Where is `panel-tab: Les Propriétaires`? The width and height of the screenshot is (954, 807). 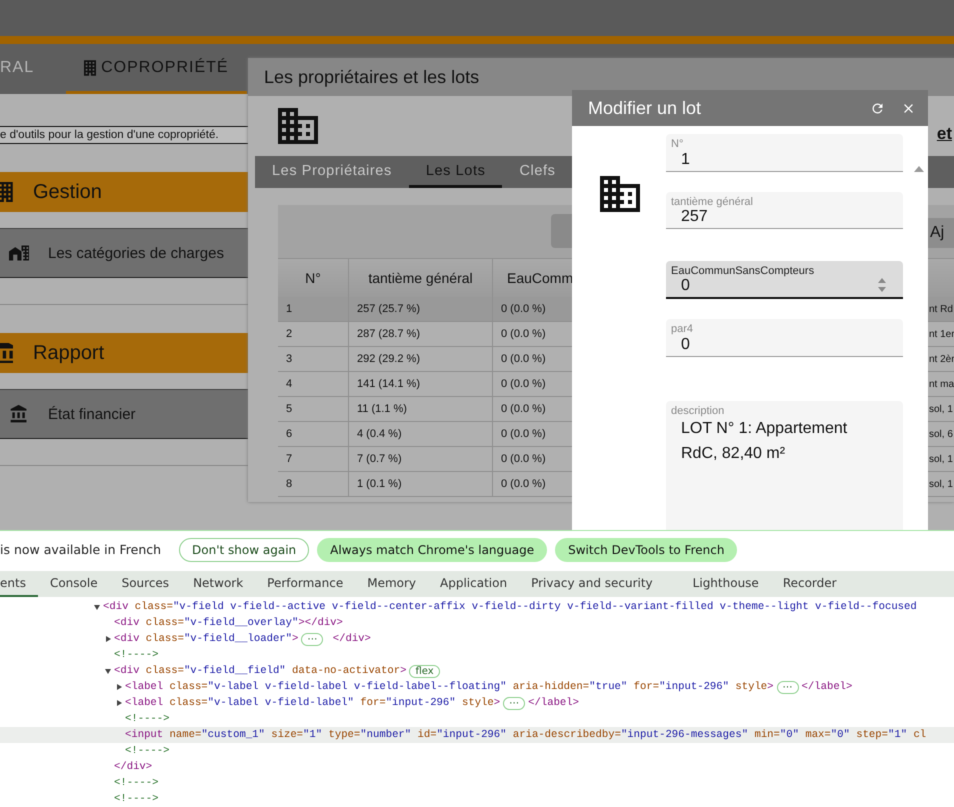
panel-tab: Les Propriétaires is located at coordinates (332, 172).